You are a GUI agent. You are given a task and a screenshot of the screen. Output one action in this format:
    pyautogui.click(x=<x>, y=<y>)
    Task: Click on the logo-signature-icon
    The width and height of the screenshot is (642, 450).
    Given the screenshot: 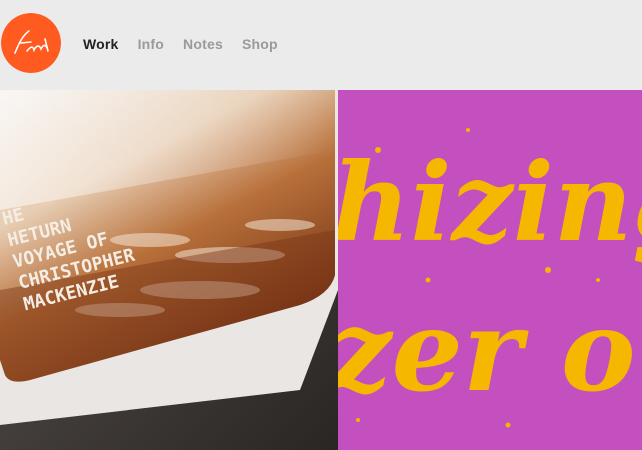 What is the action you would take?
    pyautogui.click(x=31, y=43)
    